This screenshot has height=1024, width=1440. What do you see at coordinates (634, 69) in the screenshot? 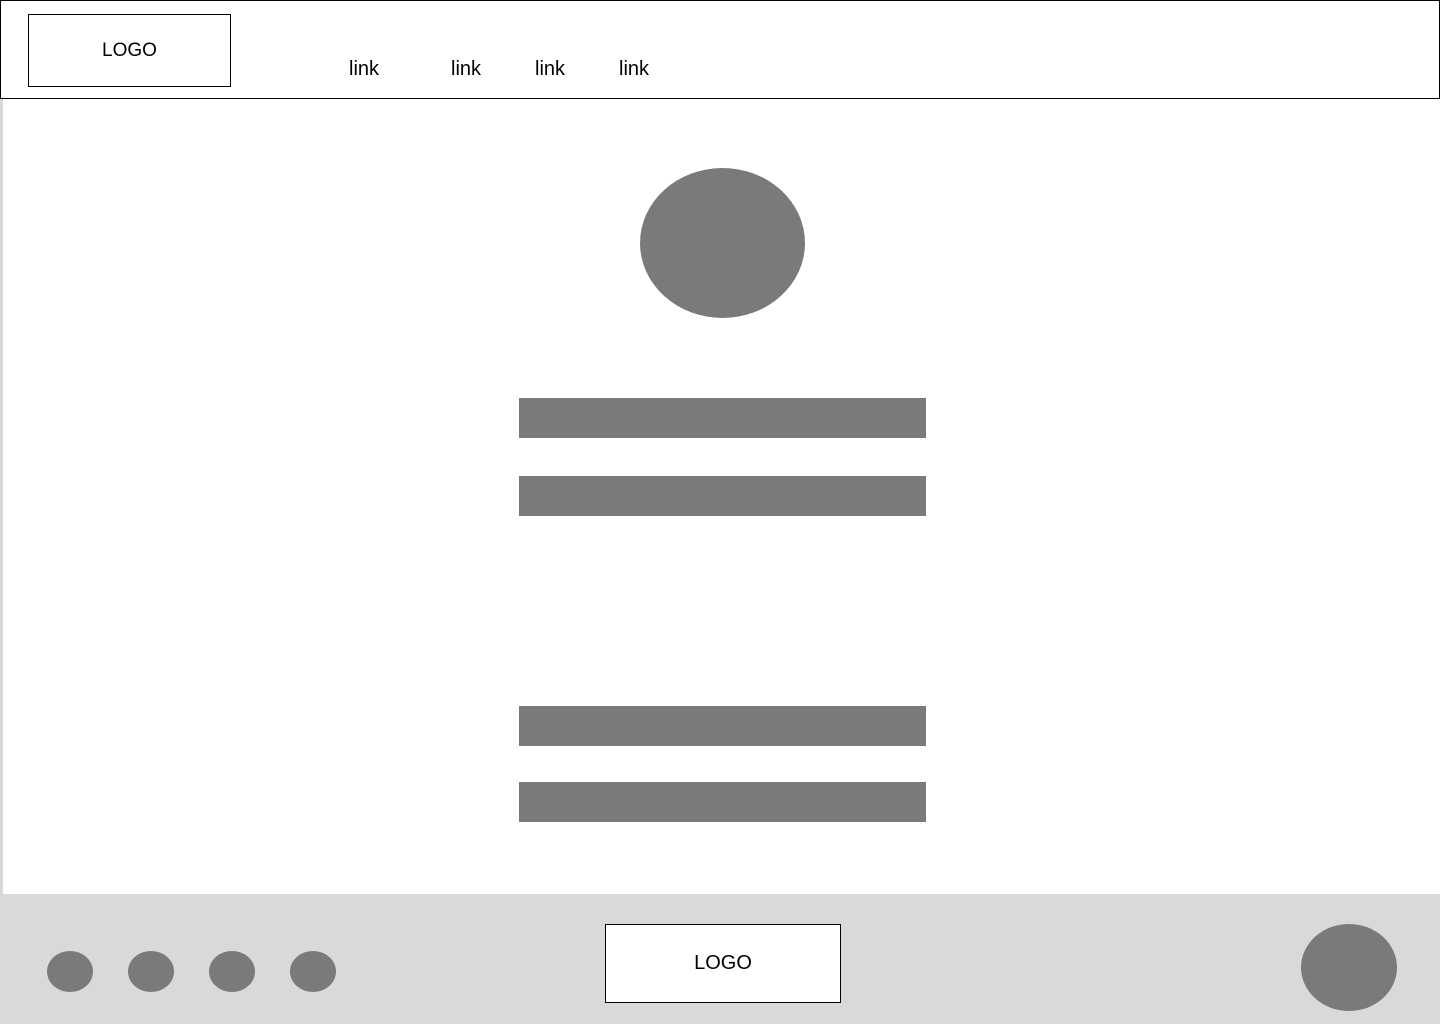
I see `nav-link-4: link` at bounding box center [634, 69].